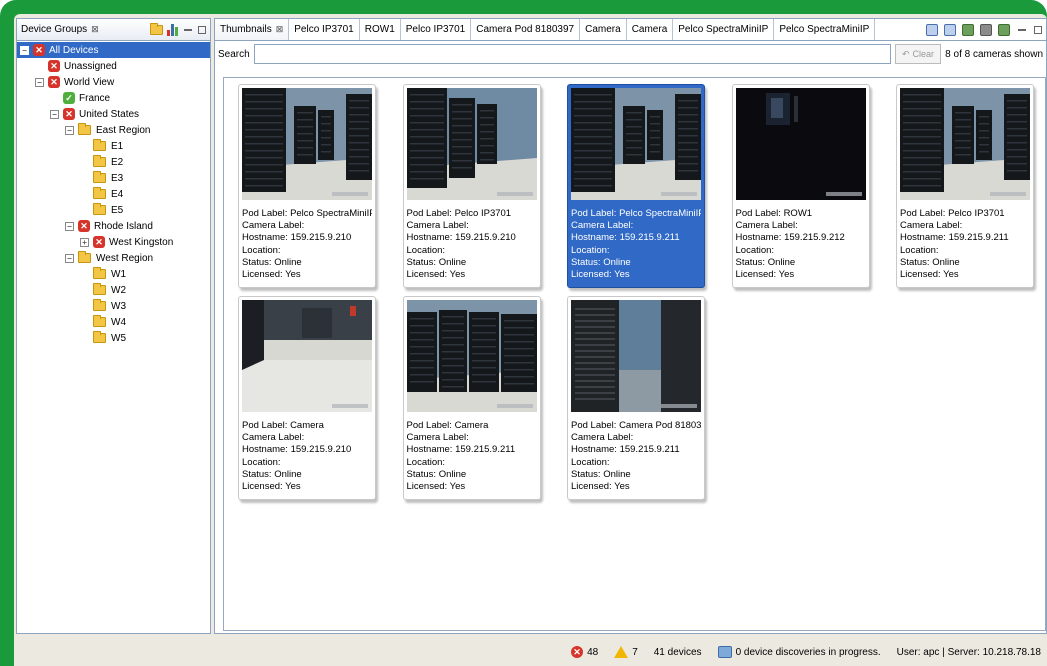 The width and height of the screenshot is (1047, 666). I want to click on tree-node: W1, so click(113, 274).